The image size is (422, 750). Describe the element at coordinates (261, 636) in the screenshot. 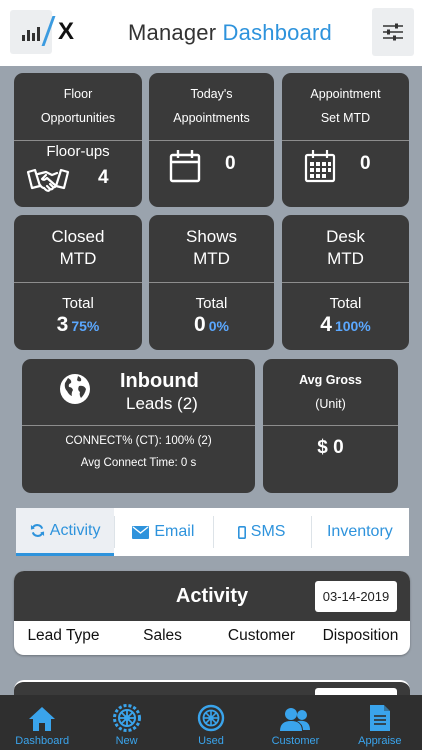

I see `column-customer: Customer` at that location.